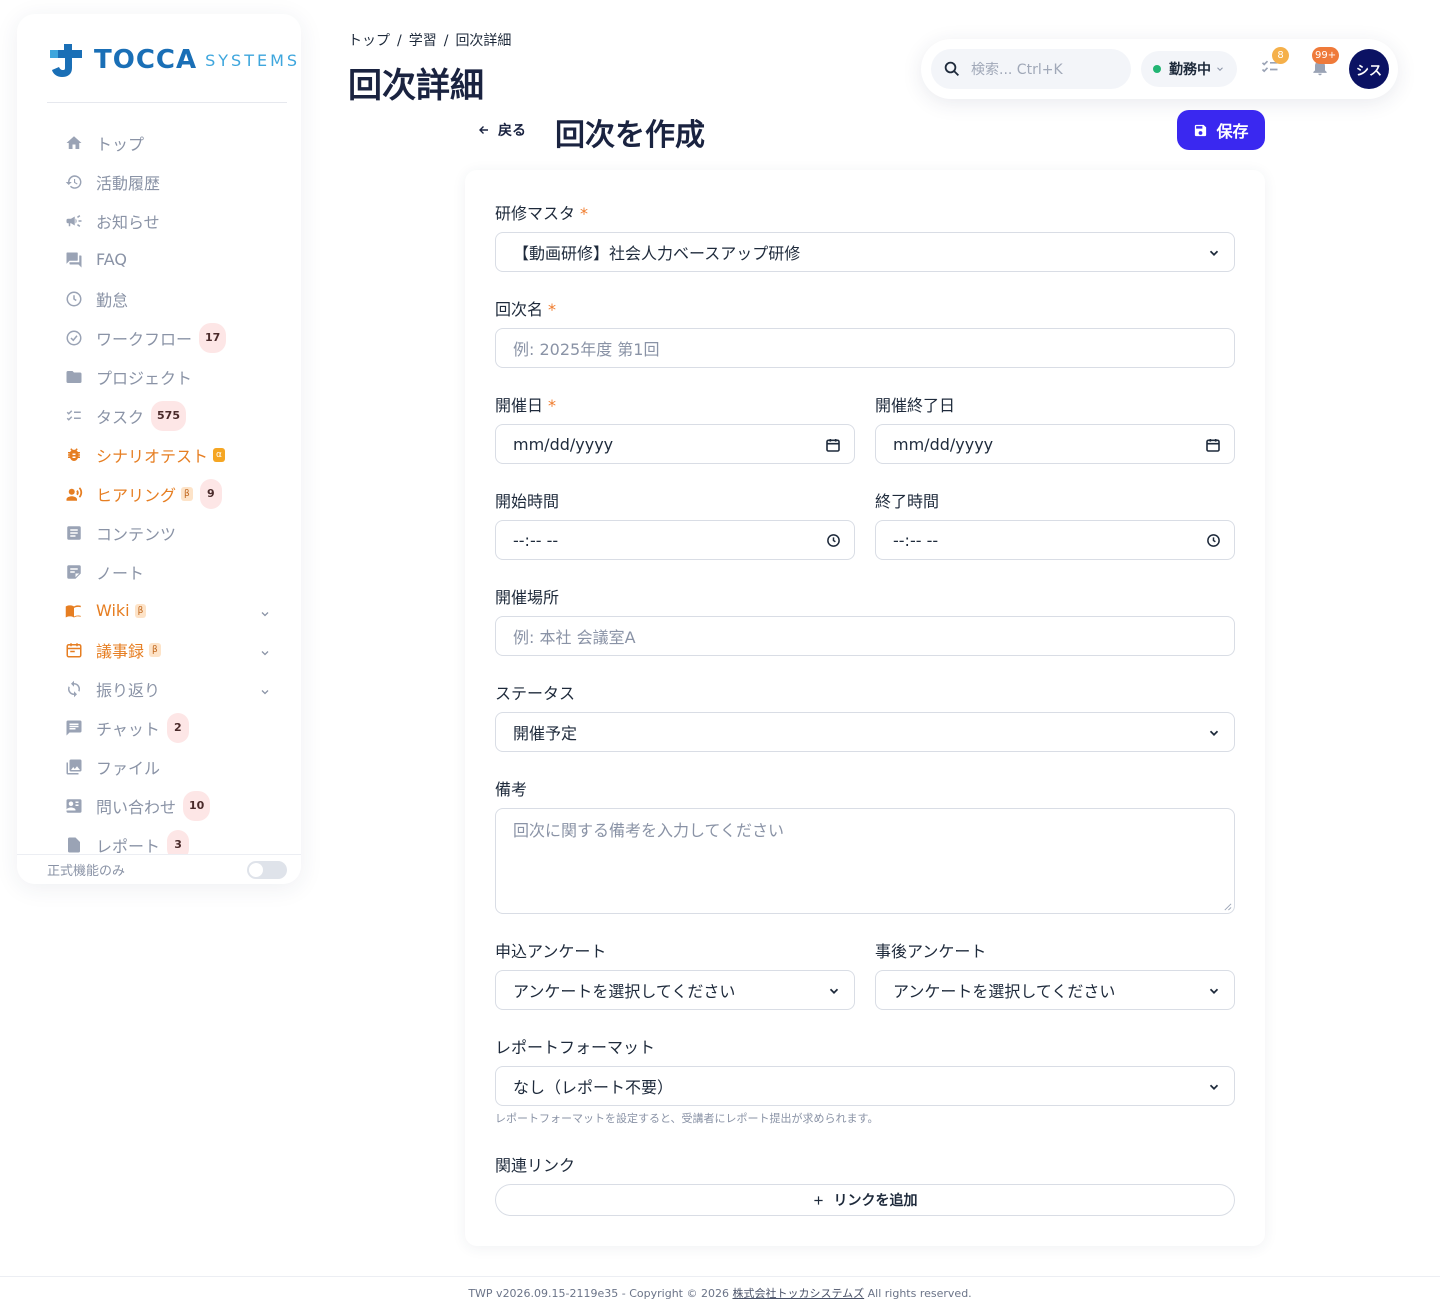  I want to click on master-label: 研修マスタ *, so click(541, 212).